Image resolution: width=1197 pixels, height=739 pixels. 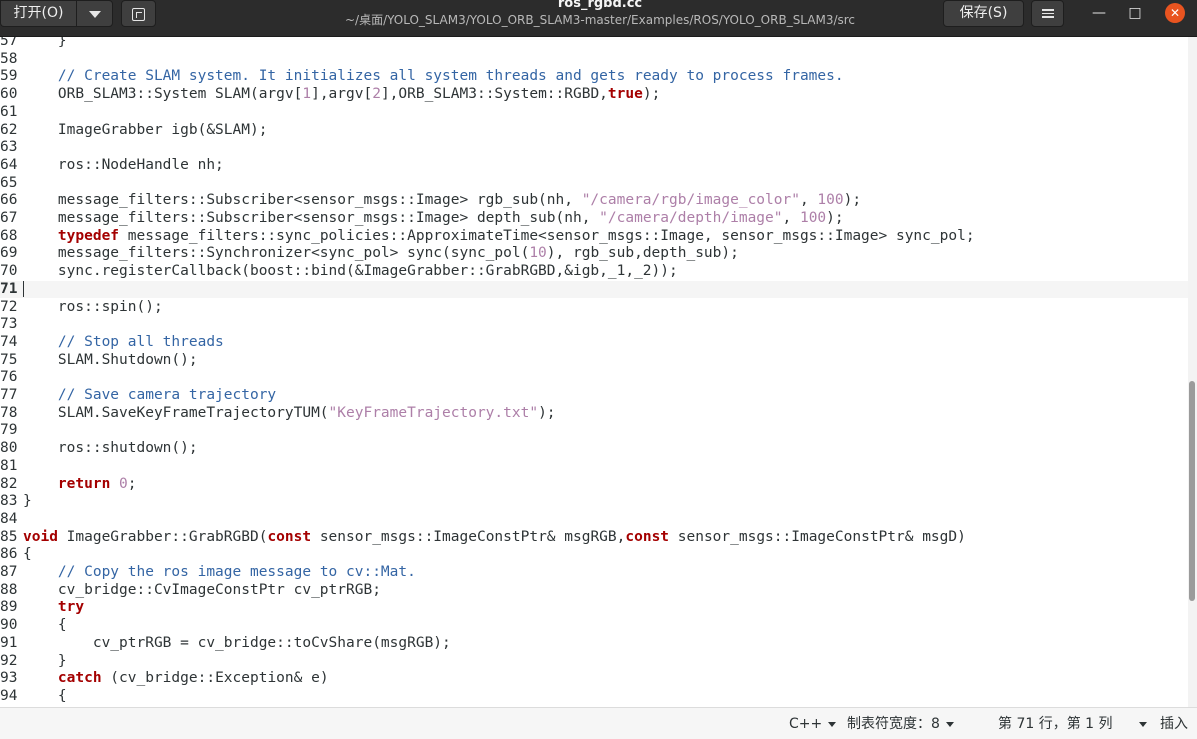 What do you see at coordinates (594, 662) in the screenshot?
I see `code-line: 92 }` at bounding box center [594, 662].